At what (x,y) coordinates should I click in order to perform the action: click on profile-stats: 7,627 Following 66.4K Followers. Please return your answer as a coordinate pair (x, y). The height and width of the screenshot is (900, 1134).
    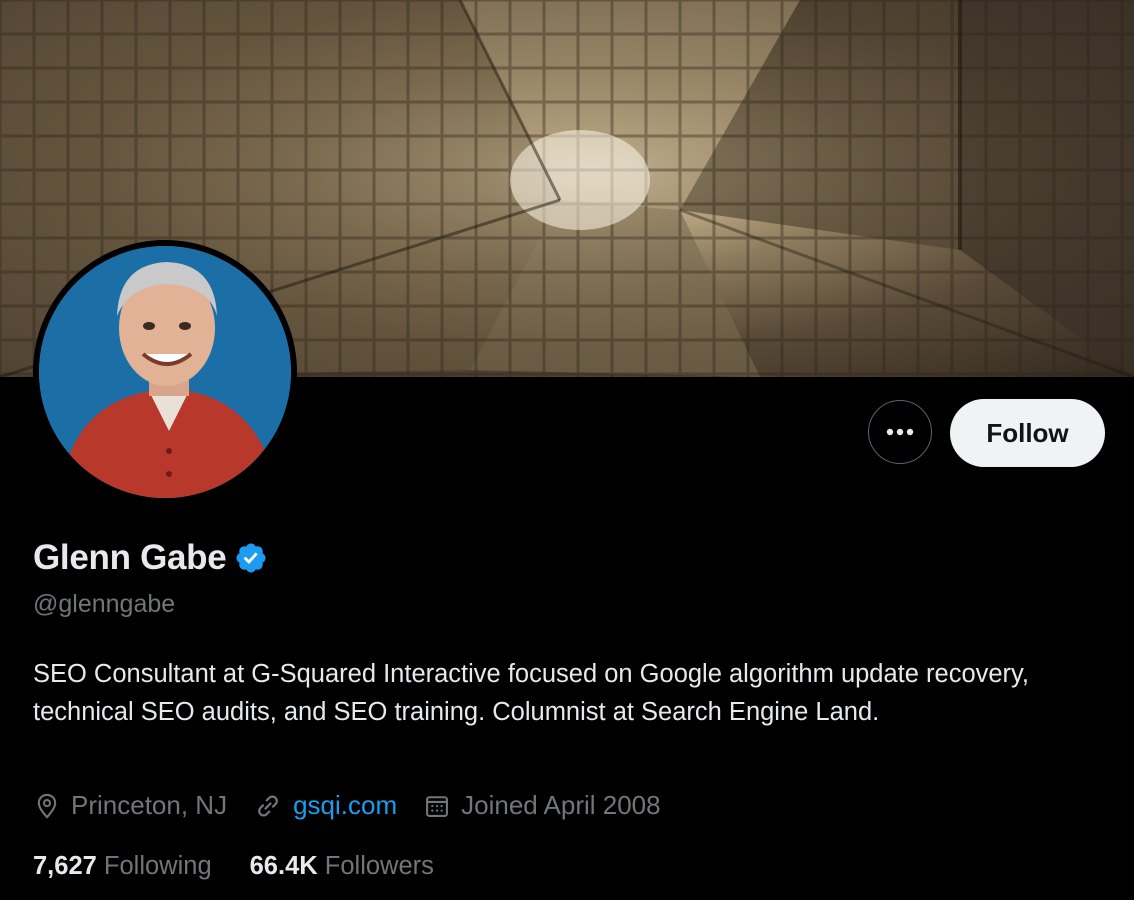
    Looking at the image, I should click on (252, 866).